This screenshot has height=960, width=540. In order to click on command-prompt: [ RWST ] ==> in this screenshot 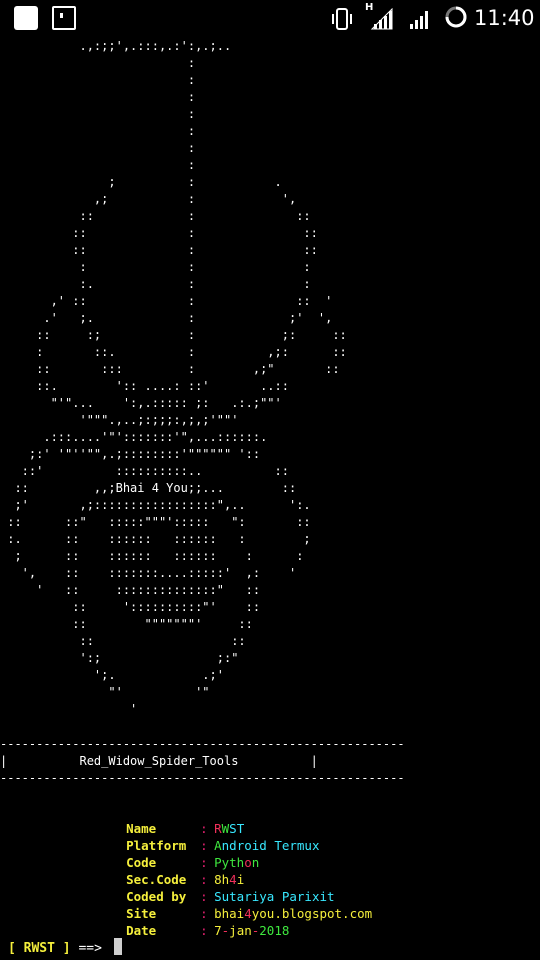, I will do `click(65, 948)`.